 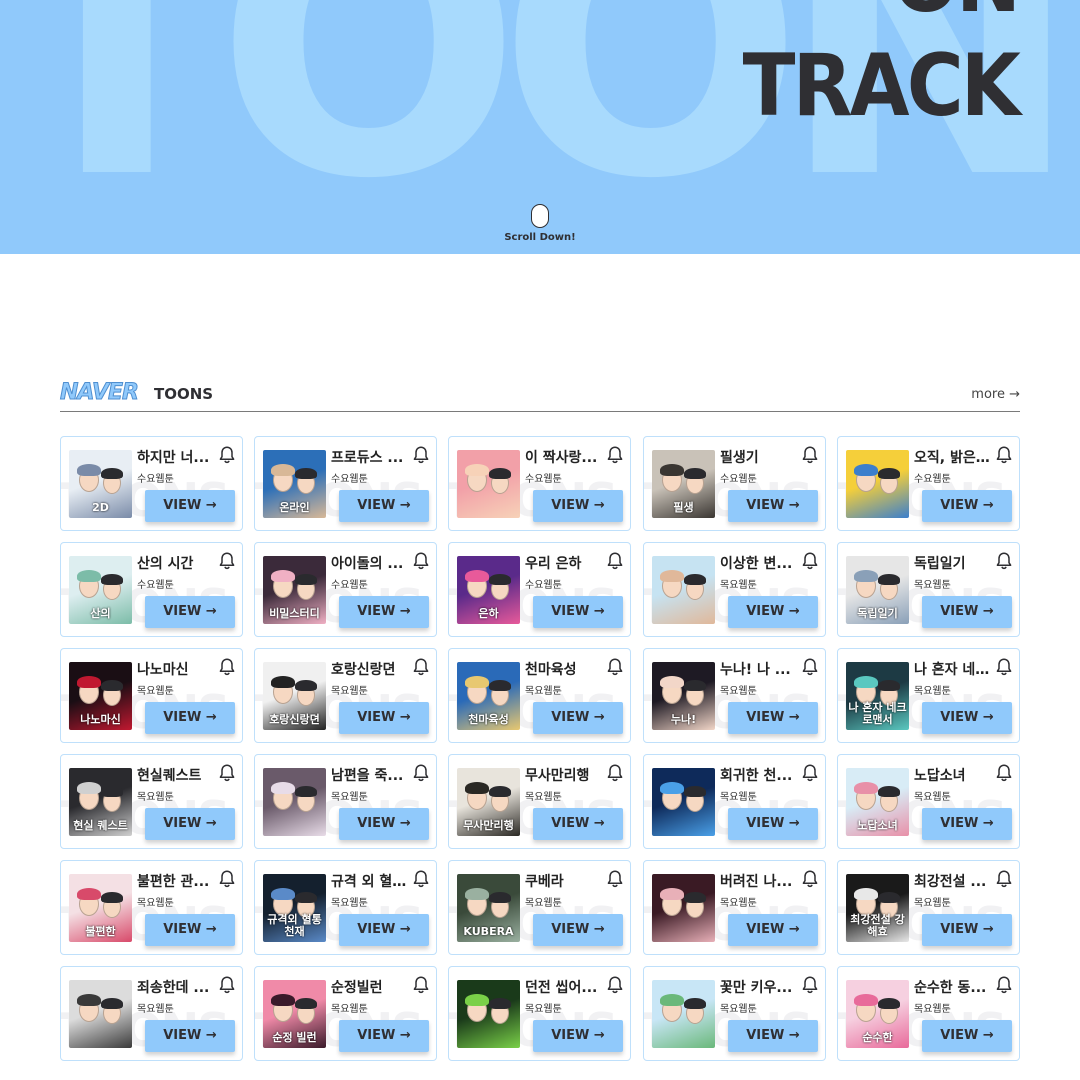 What do you see at coordinates (151, 801) in the screenshot?
I see `webtoon-card: TOONS현실 퀘스트현실퀘스트목요웹툰VIEW →` at bounding box center [151, 801].